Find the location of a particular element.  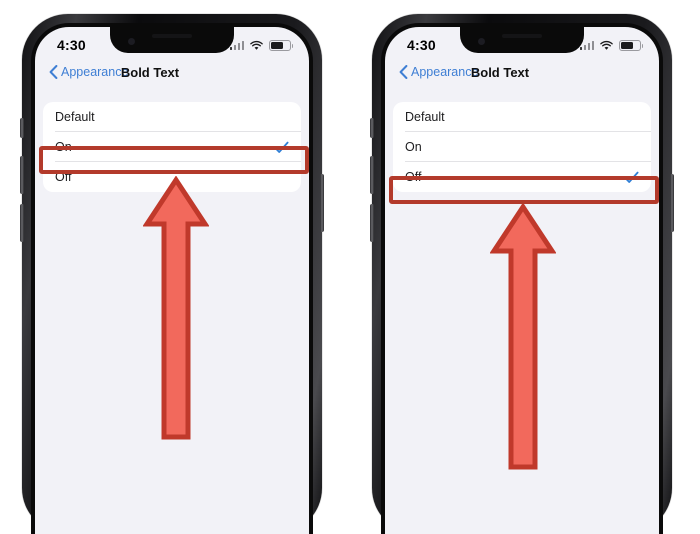

options-list-right: Default On Off is located at coordinates (522, 147).